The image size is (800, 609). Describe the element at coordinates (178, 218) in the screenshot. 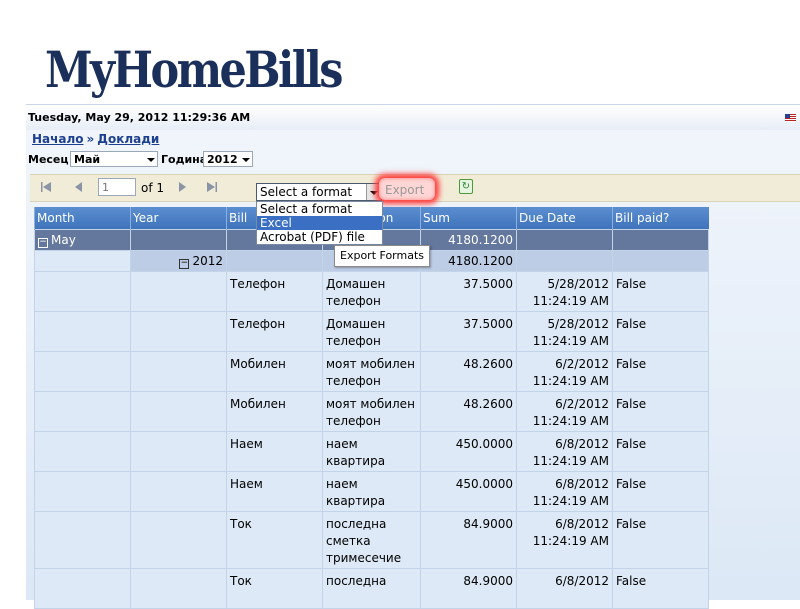

I see `column-header-year: Year` at that location.